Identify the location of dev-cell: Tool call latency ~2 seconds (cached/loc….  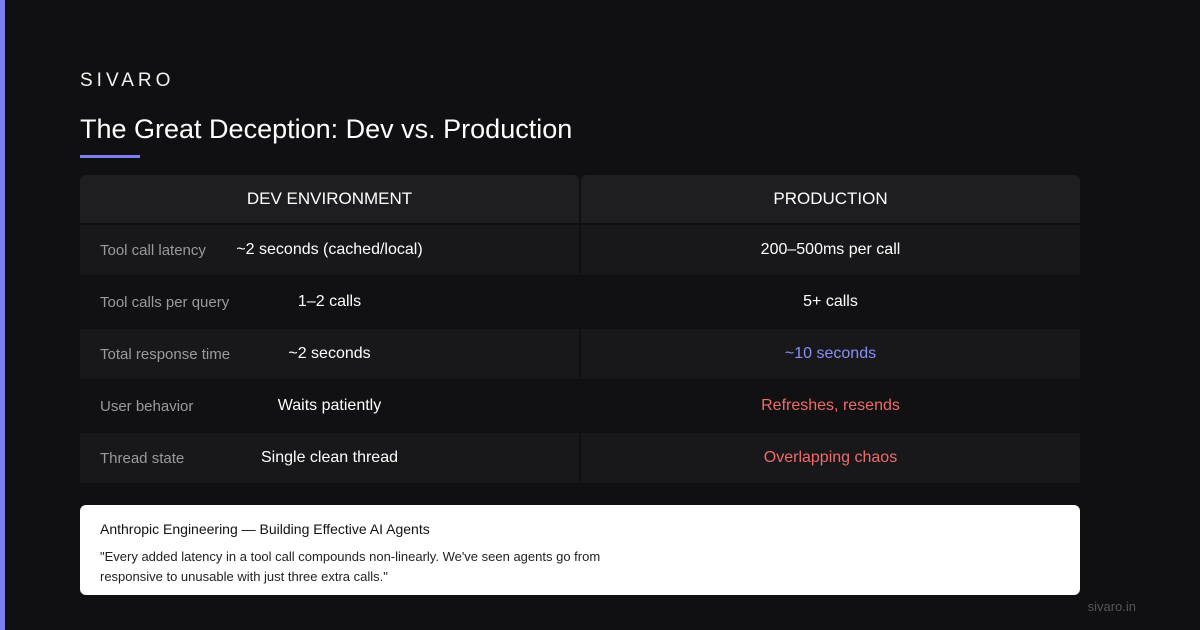
(329, 250).